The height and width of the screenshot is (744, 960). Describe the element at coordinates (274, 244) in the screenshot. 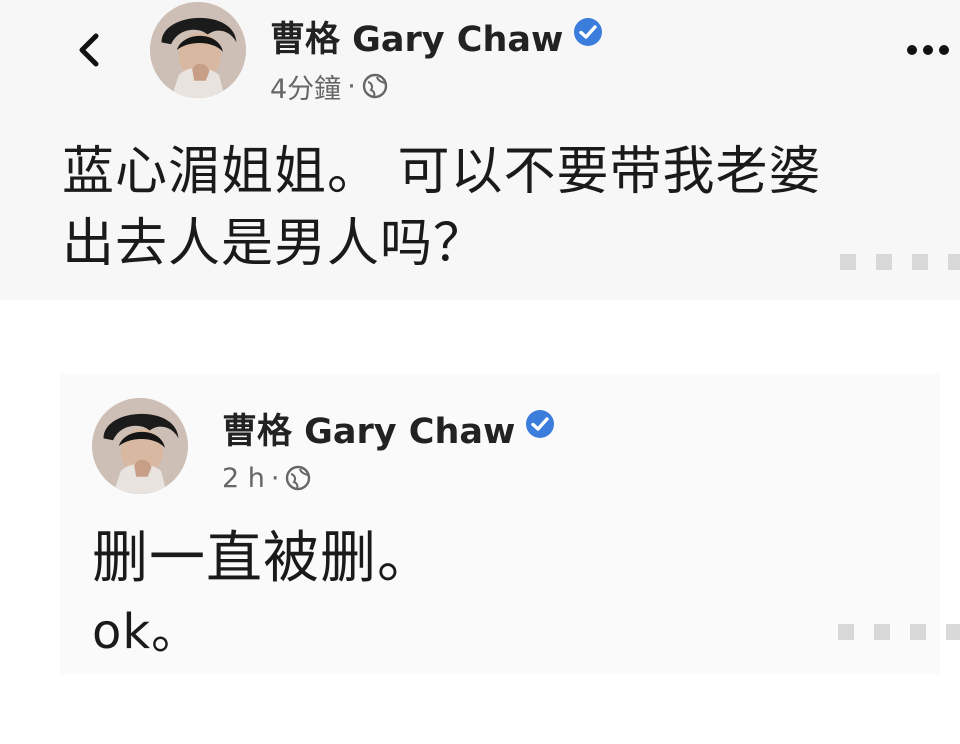

I see `post-text-line: 出去人是男人吗？` at that location.